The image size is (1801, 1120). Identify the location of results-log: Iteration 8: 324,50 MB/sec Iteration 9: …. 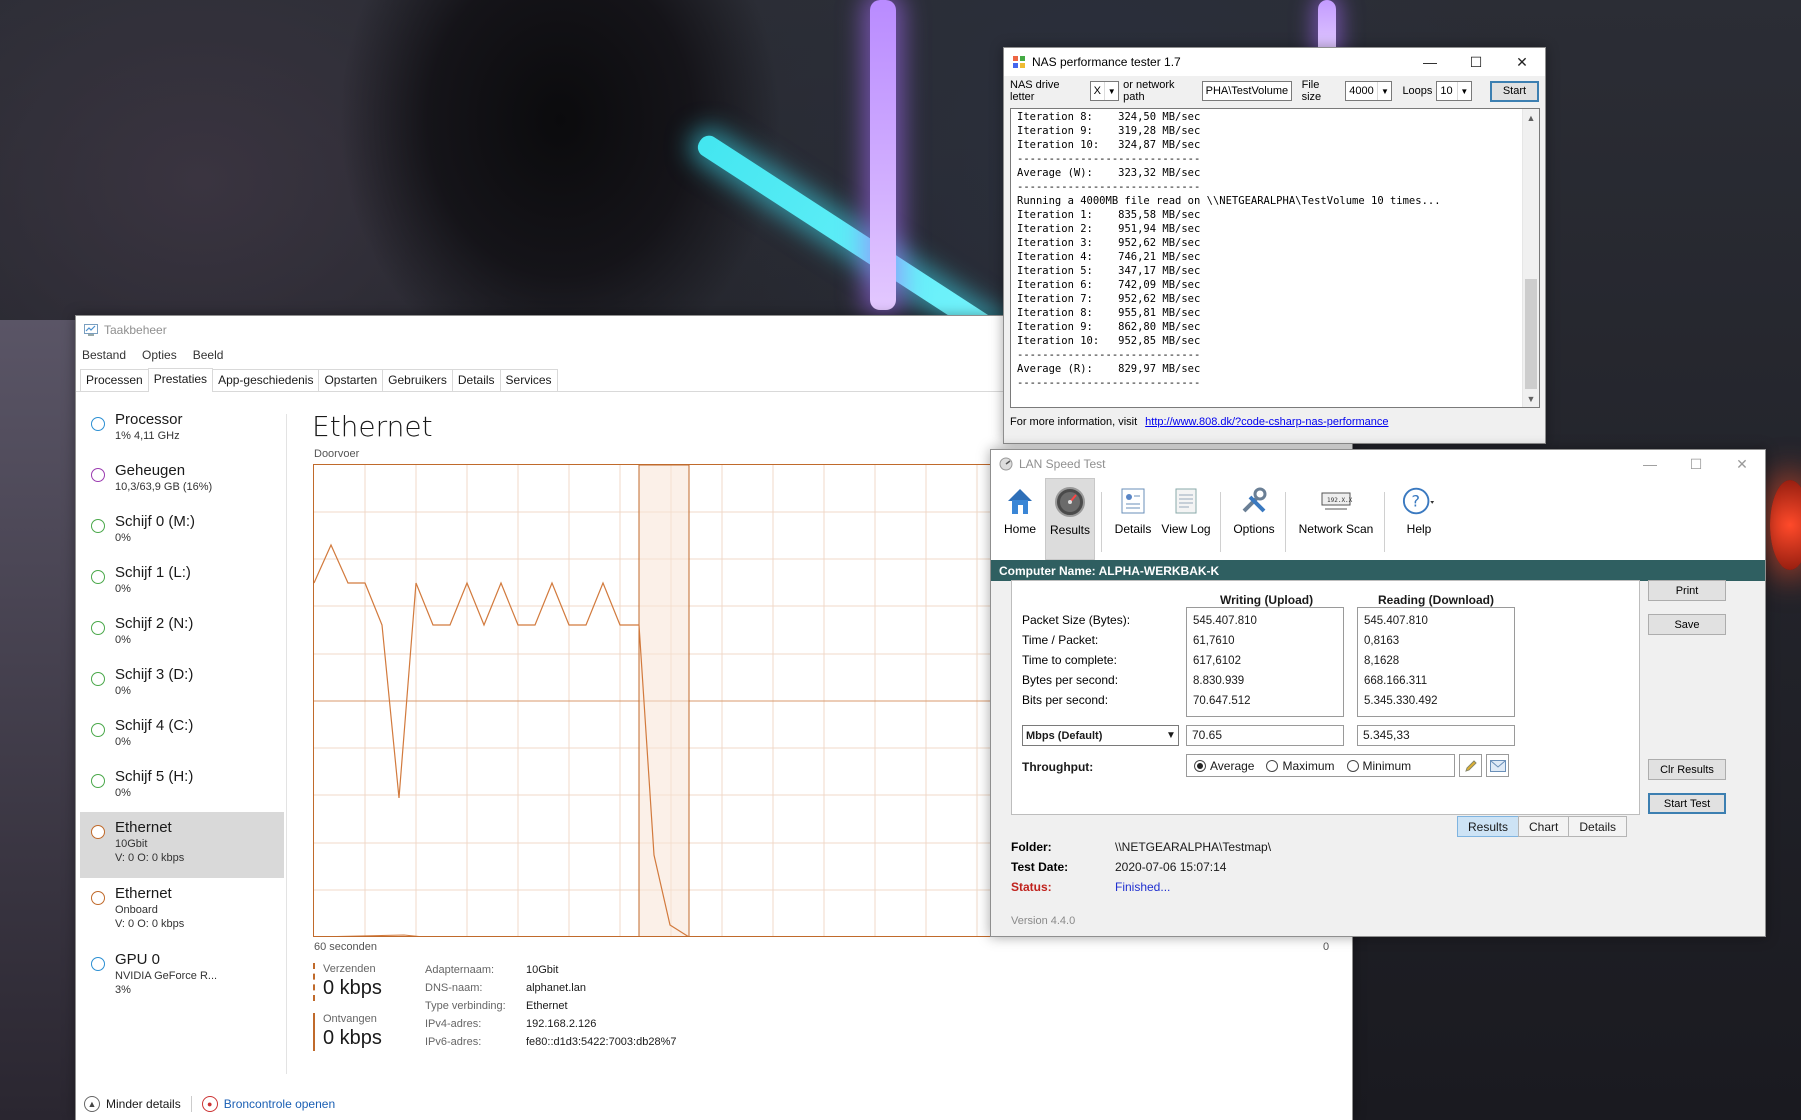
(1275, 258).